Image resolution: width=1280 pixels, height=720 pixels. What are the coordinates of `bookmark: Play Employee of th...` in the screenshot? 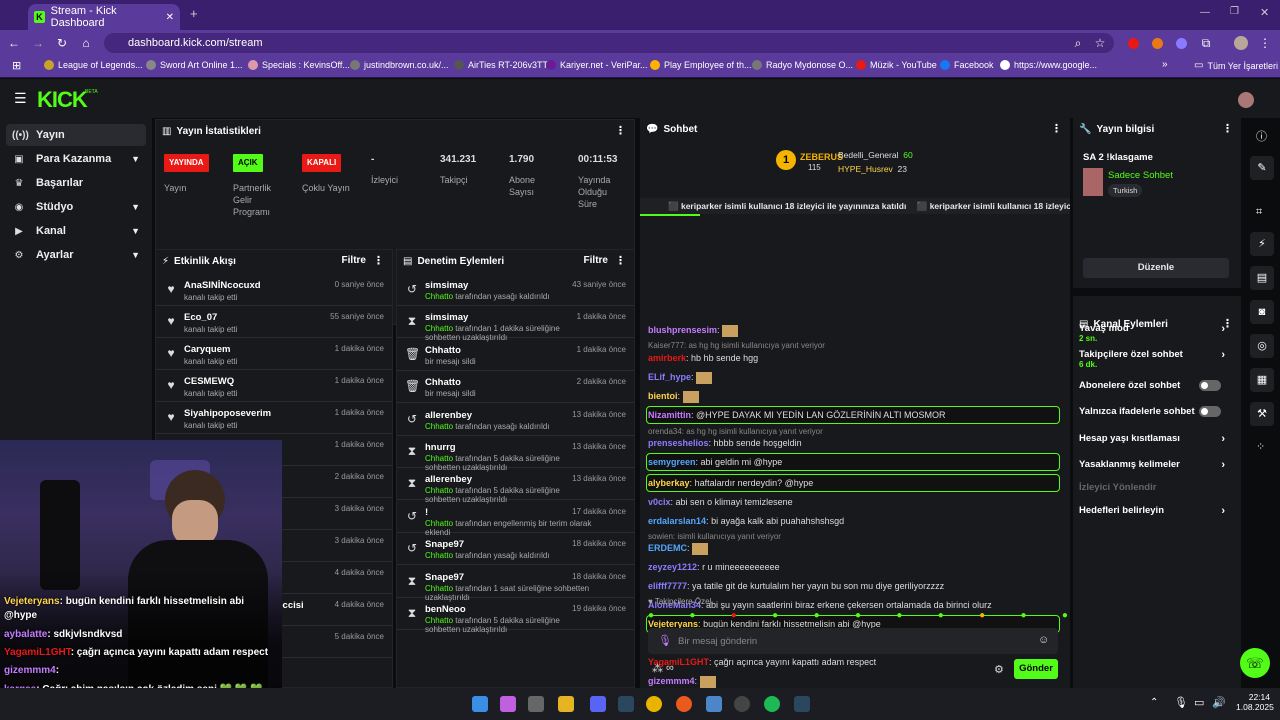 It's located at (701, 65).